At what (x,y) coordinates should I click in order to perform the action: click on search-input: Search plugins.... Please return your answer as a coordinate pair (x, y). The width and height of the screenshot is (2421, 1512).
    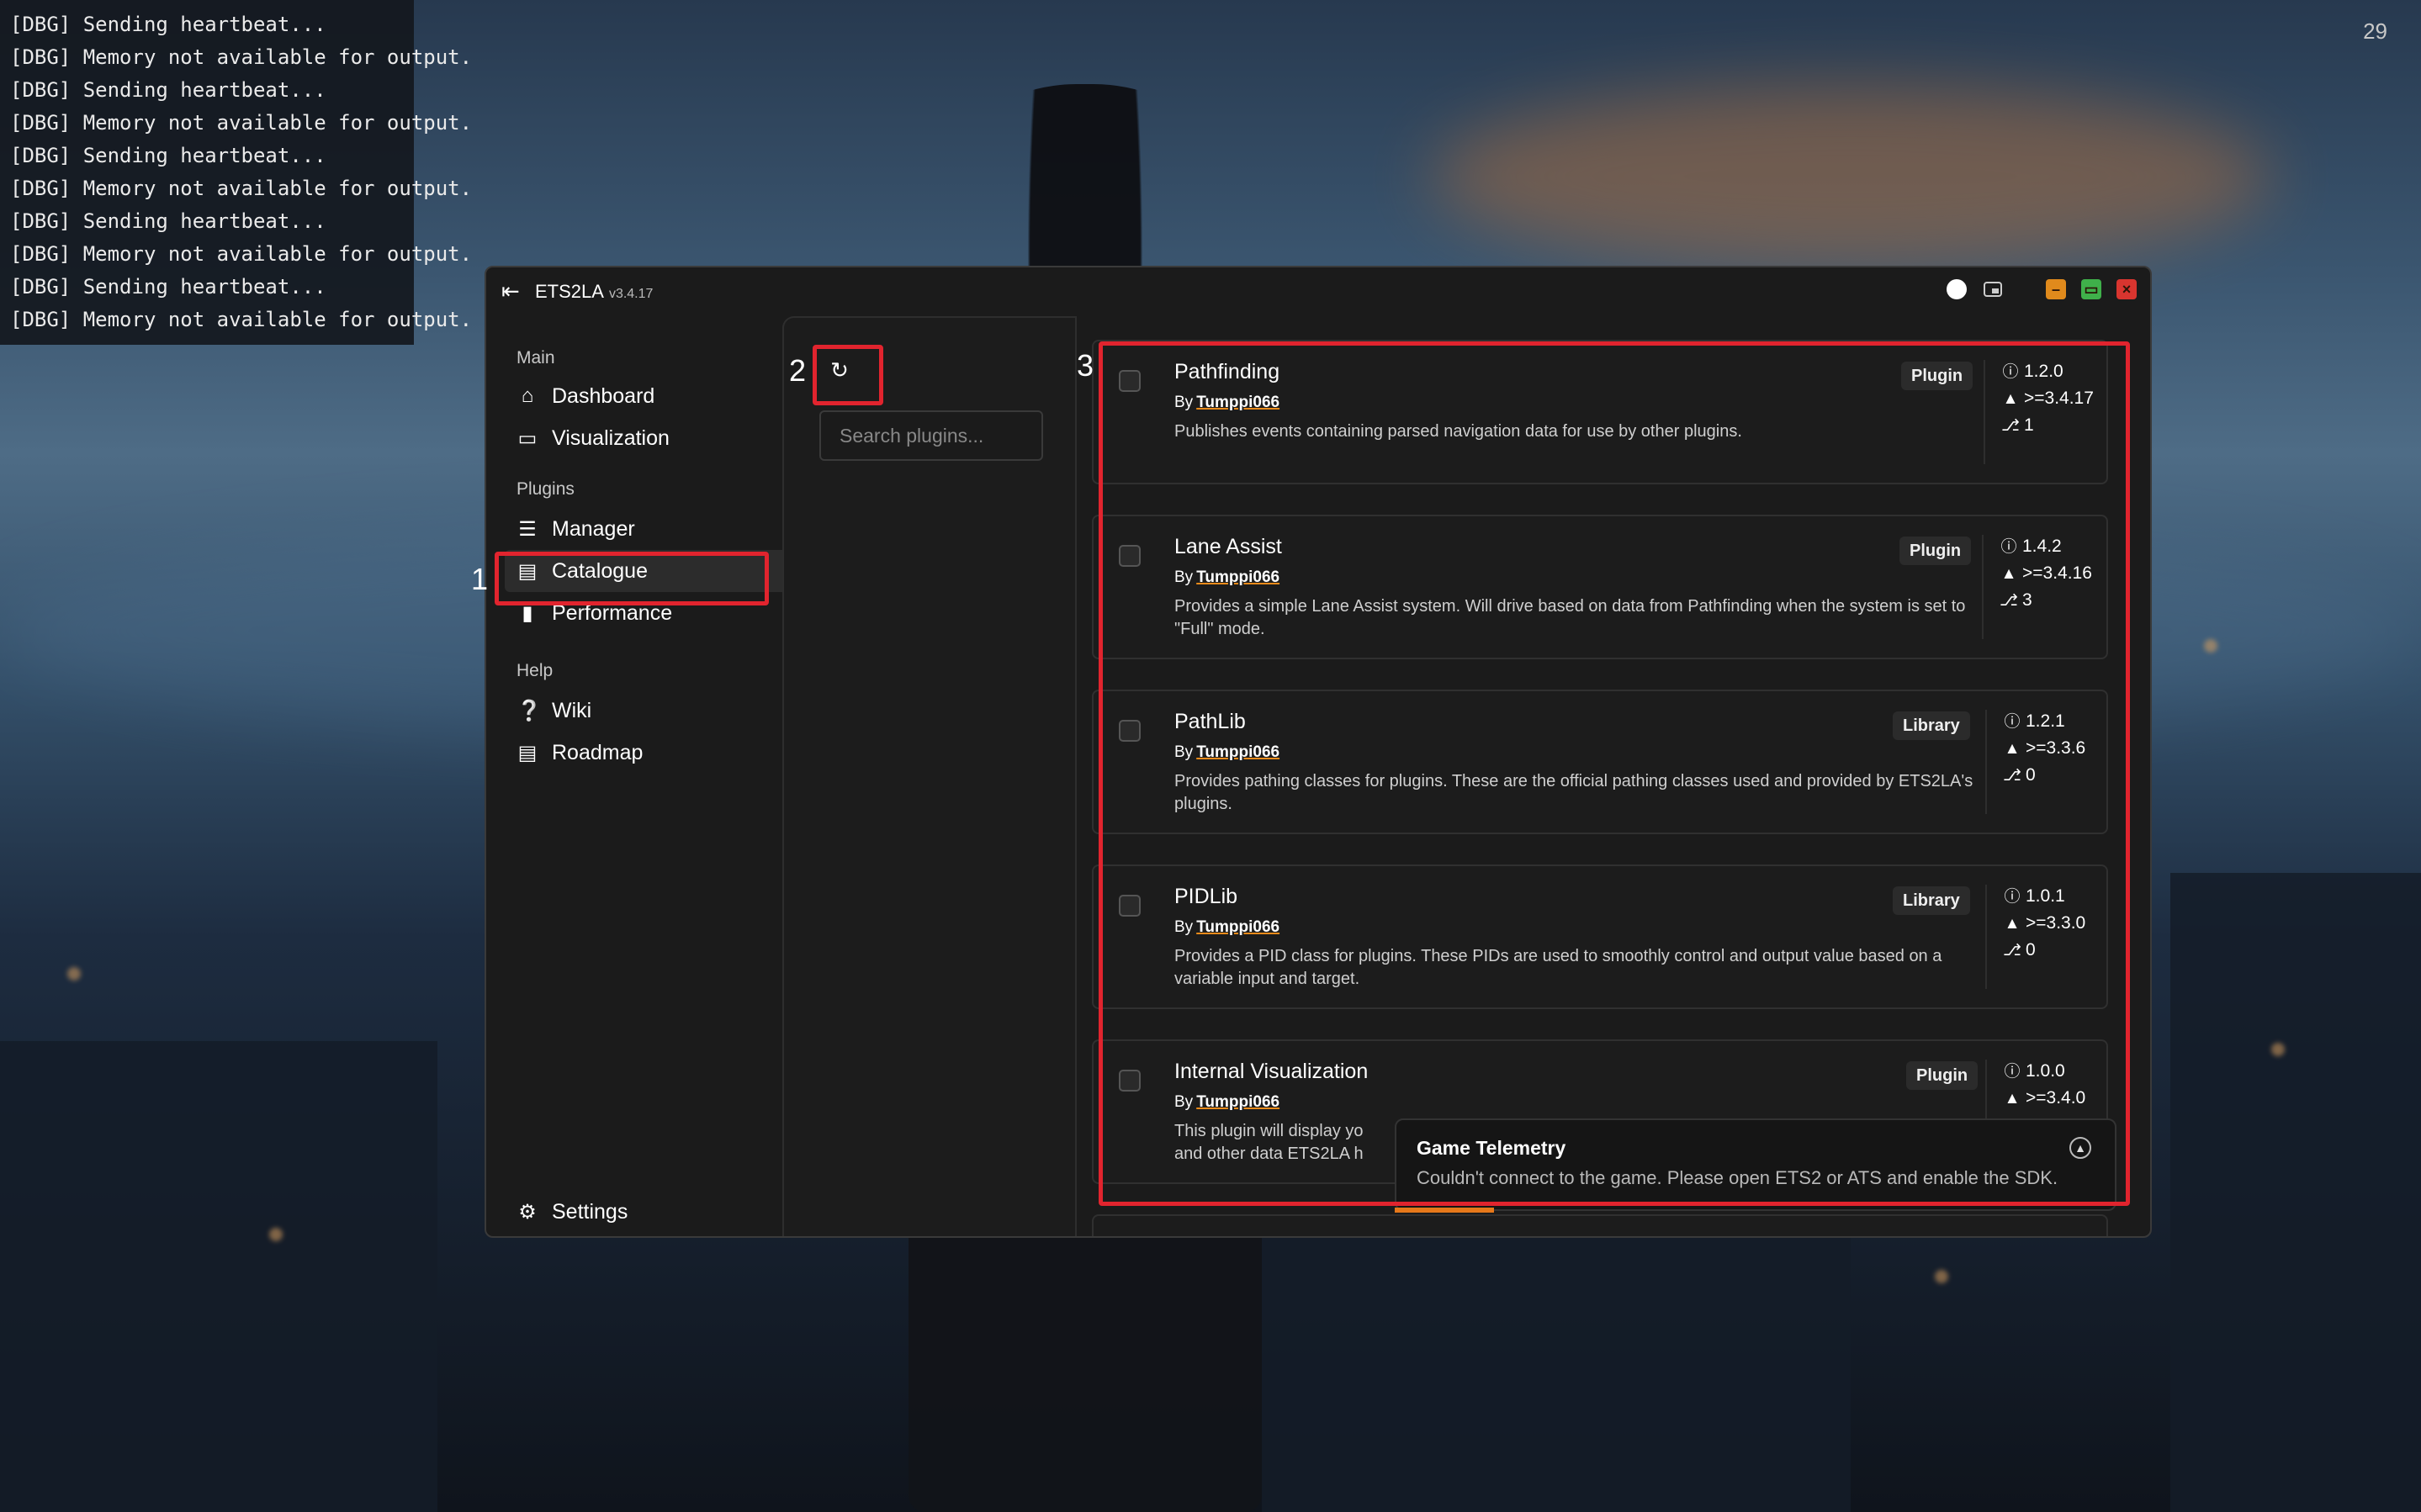
    Looking at the image, I should click on (931, 435).